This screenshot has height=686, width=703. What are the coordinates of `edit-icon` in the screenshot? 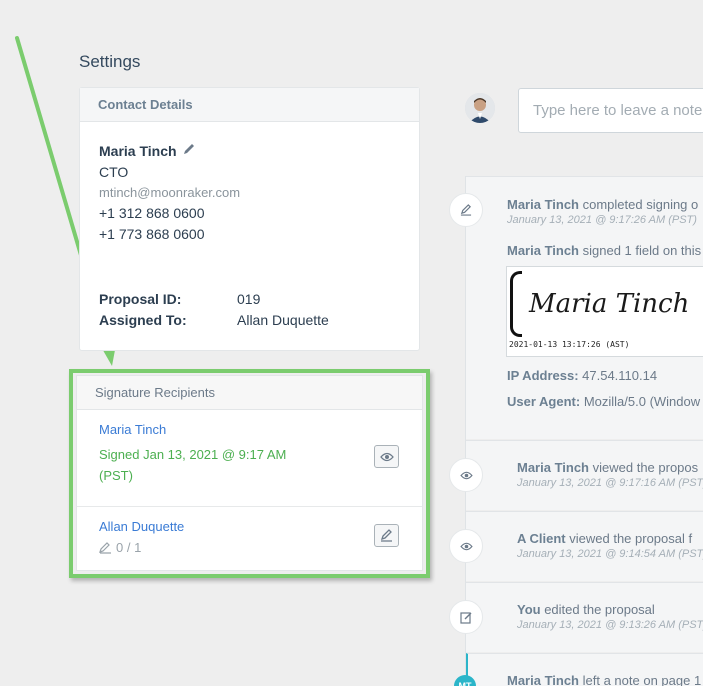 It's located at (465, 617).